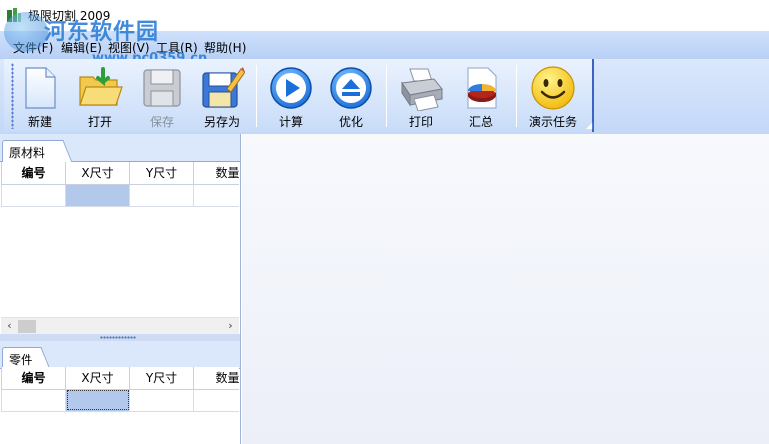 The image size is (769, 444). What do you see at coordinates (420, 122) in the screenshot?
I see `print-label: 打印` at bounding box center [420, 122].